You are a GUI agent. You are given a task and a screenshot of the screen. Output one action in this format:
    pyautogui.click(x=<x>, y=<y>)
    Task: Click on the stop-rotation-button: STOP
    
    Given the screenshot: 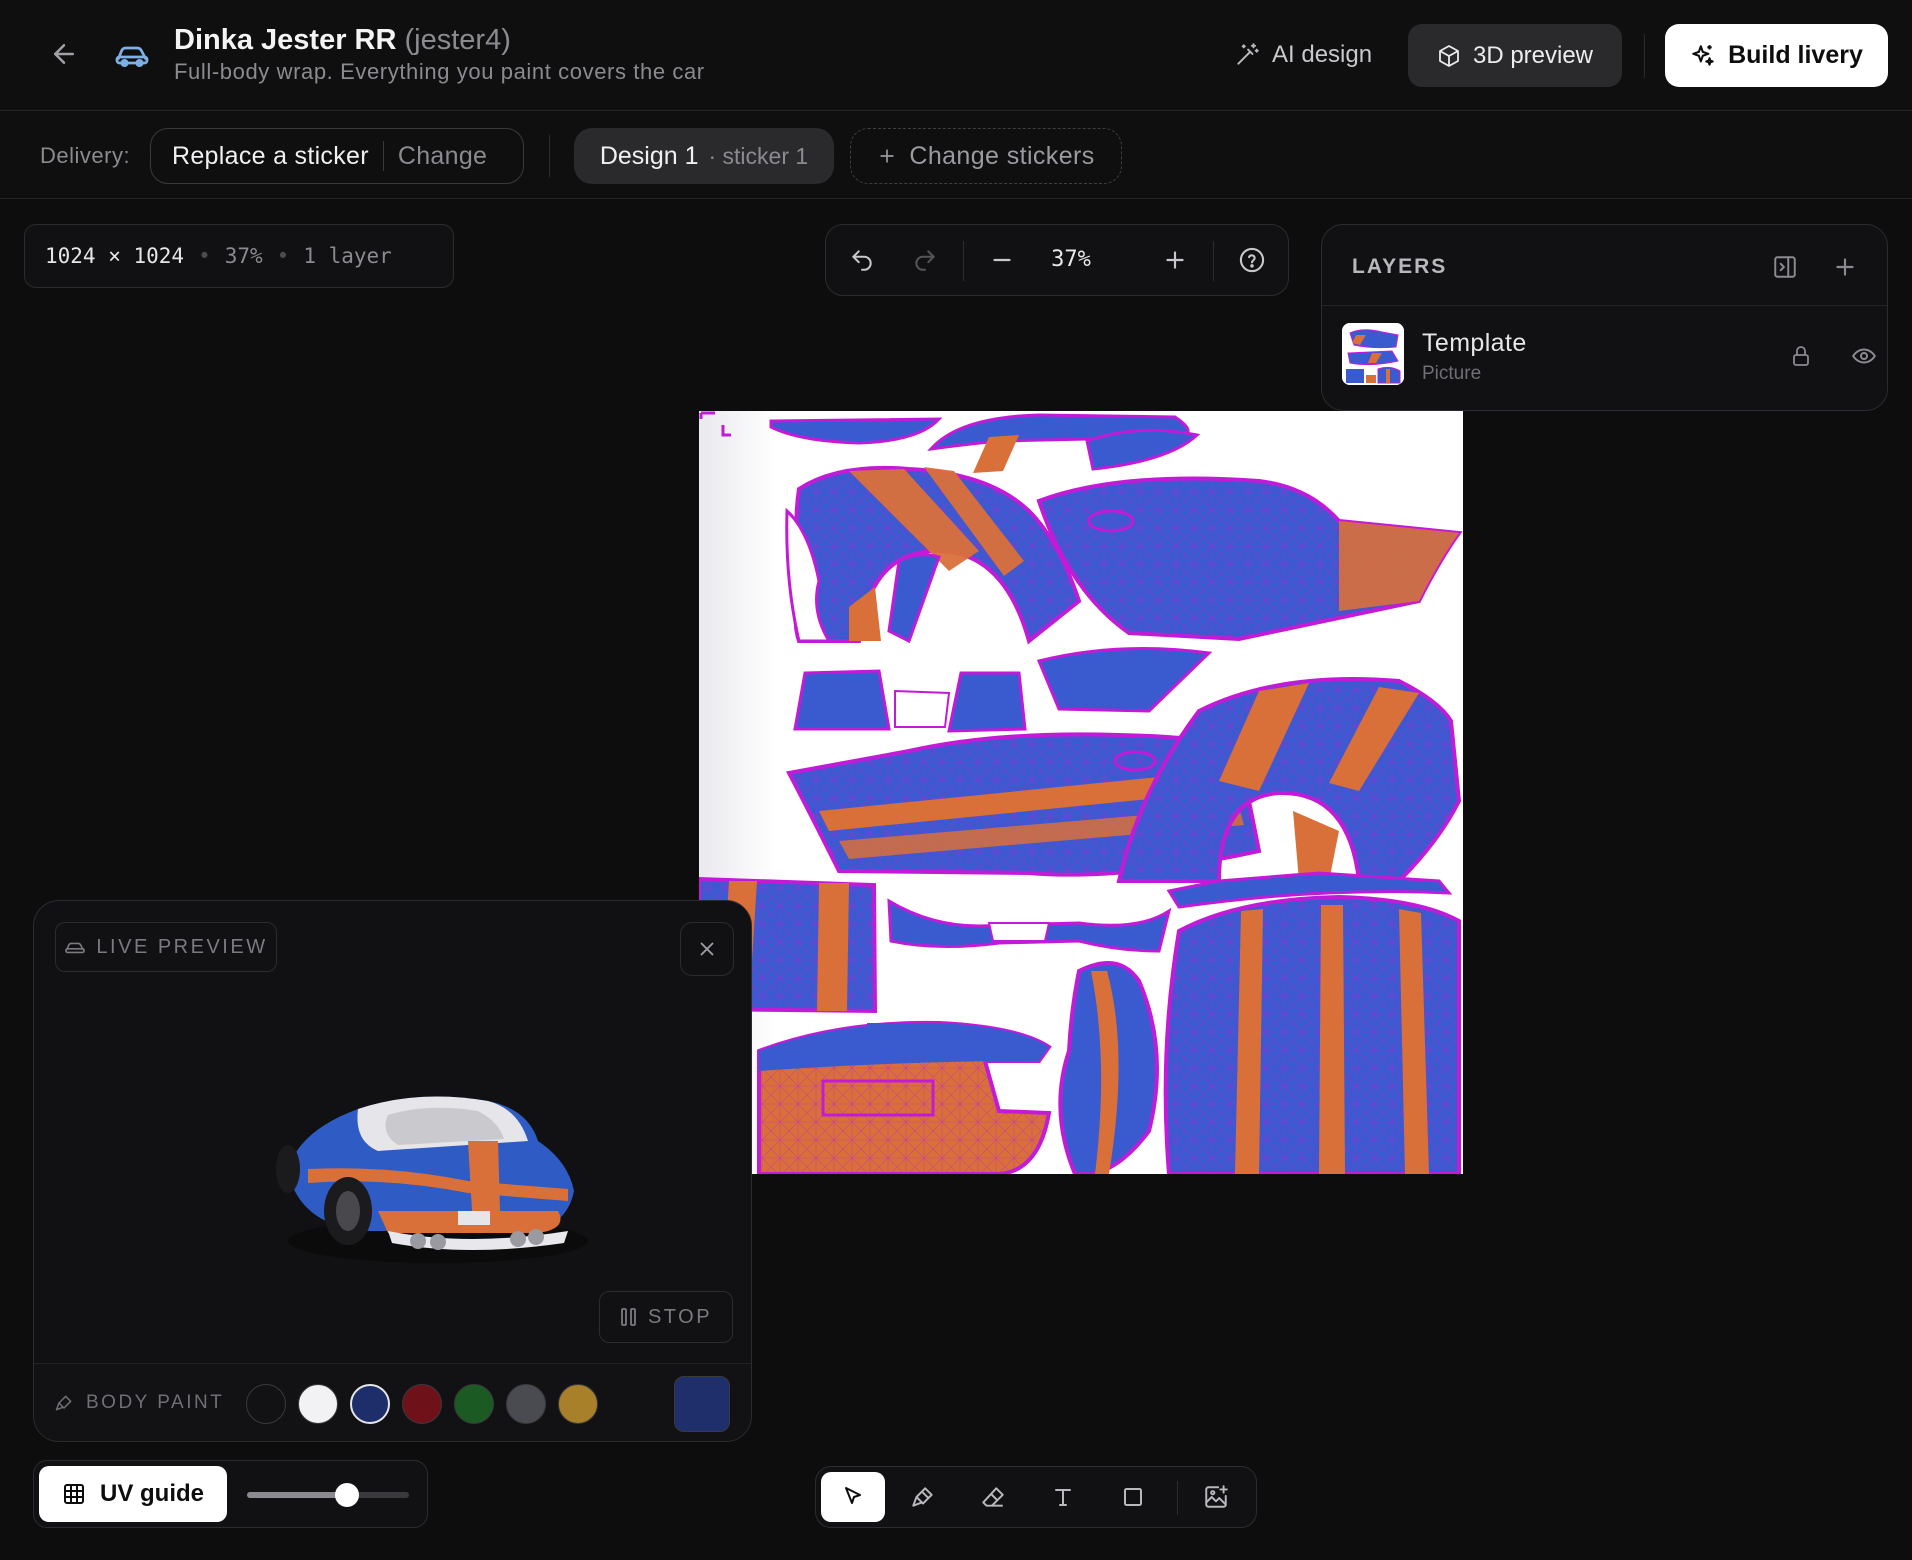 What is the action you would take?
    pyautogui.click(x=666, y=1317)
    